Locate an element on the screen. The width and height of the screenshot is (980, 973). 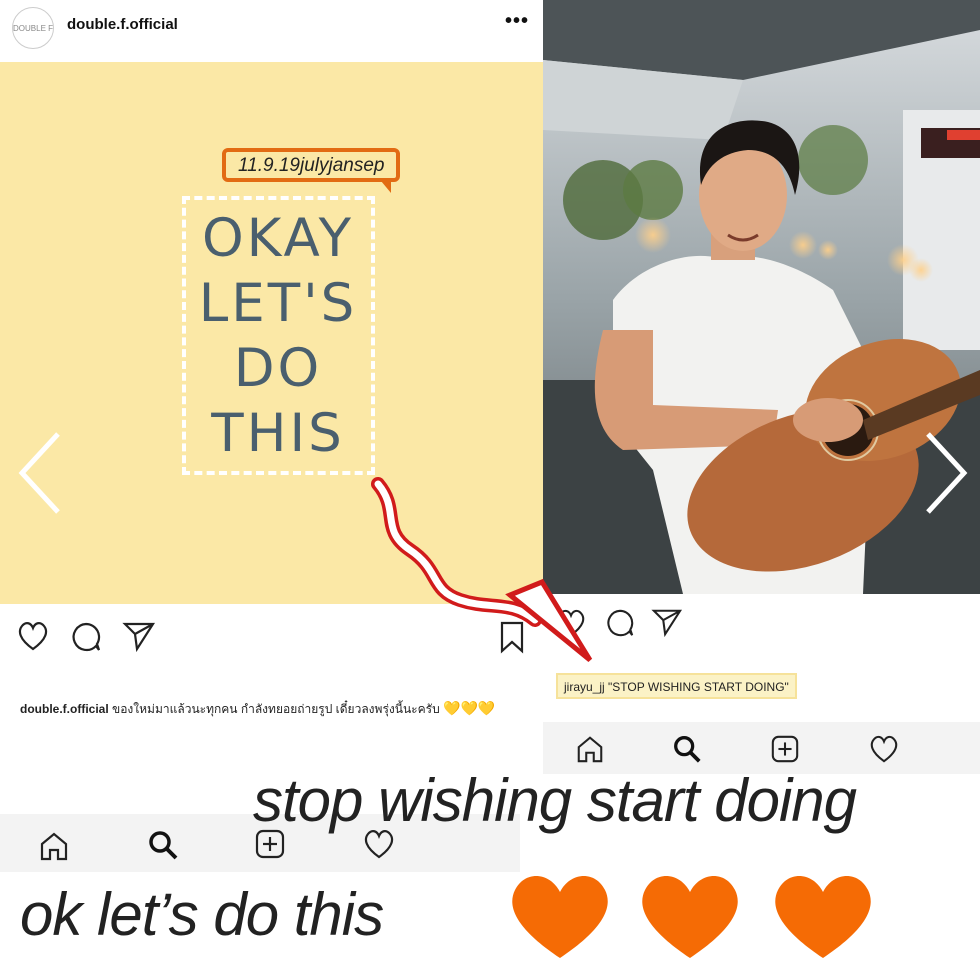
chevron-left-icon is located at coordinates (40, 473).